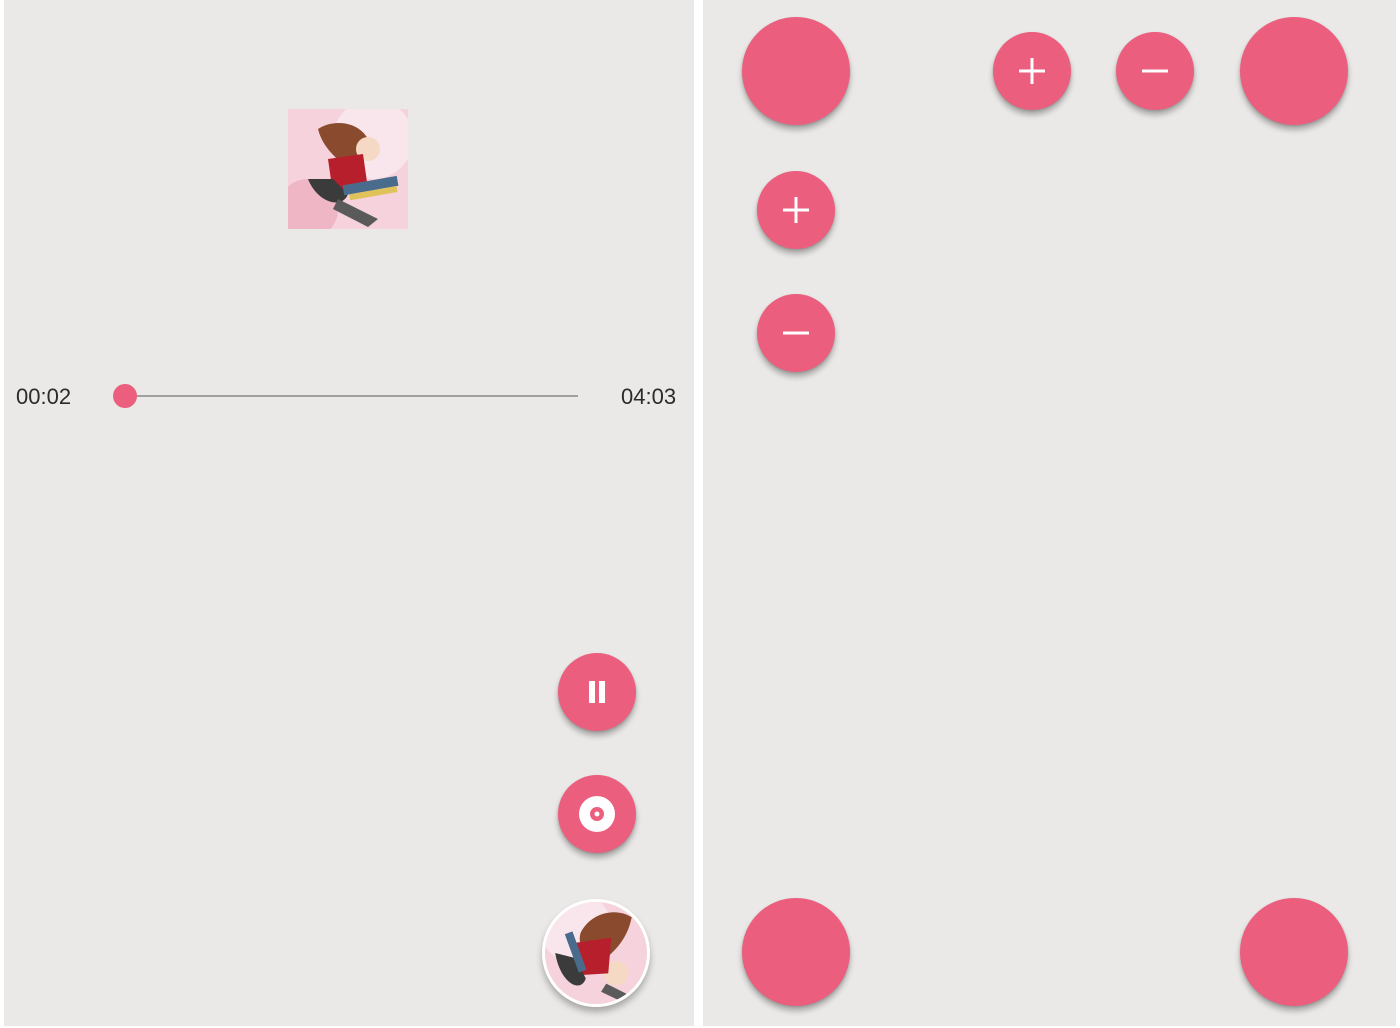 This screenshot has width=1400, height=1028. Describe the element at coordinates (796, 71) in the screenshot. I see `top-left-fab` at that location.